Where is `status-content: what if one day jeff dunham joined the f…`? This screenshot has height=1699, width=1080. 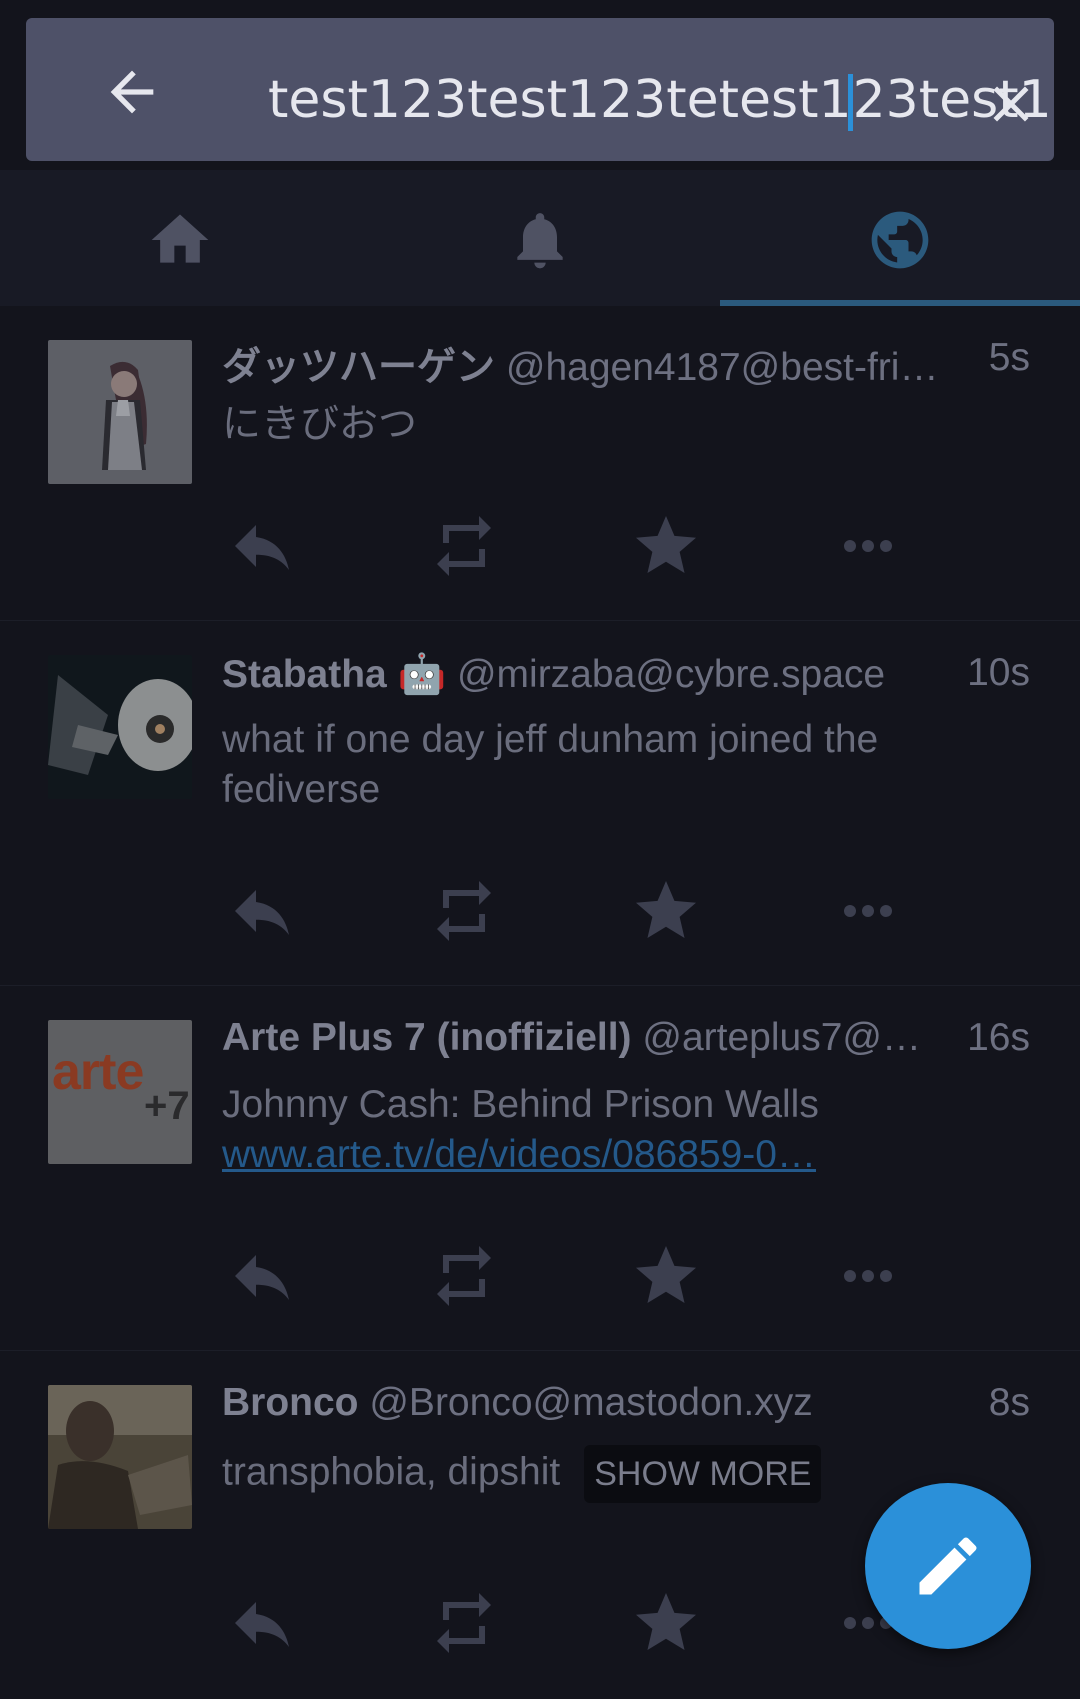 status-content: what if one day jeff dunham joined the f… is located at coordinates (616, 765).